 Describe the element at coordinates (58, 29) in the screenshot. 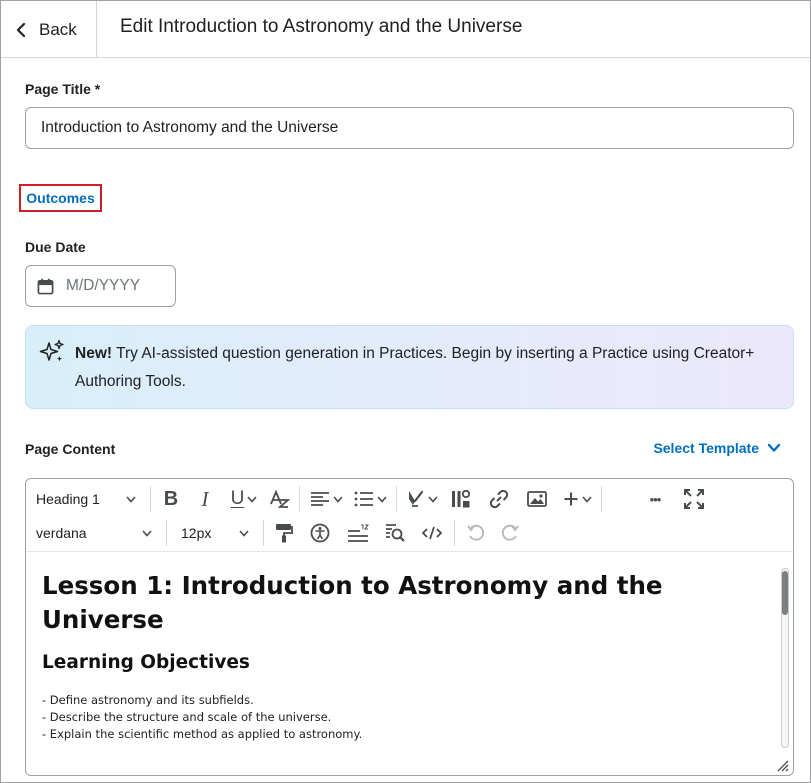

I see `back-label: Back` at that location.